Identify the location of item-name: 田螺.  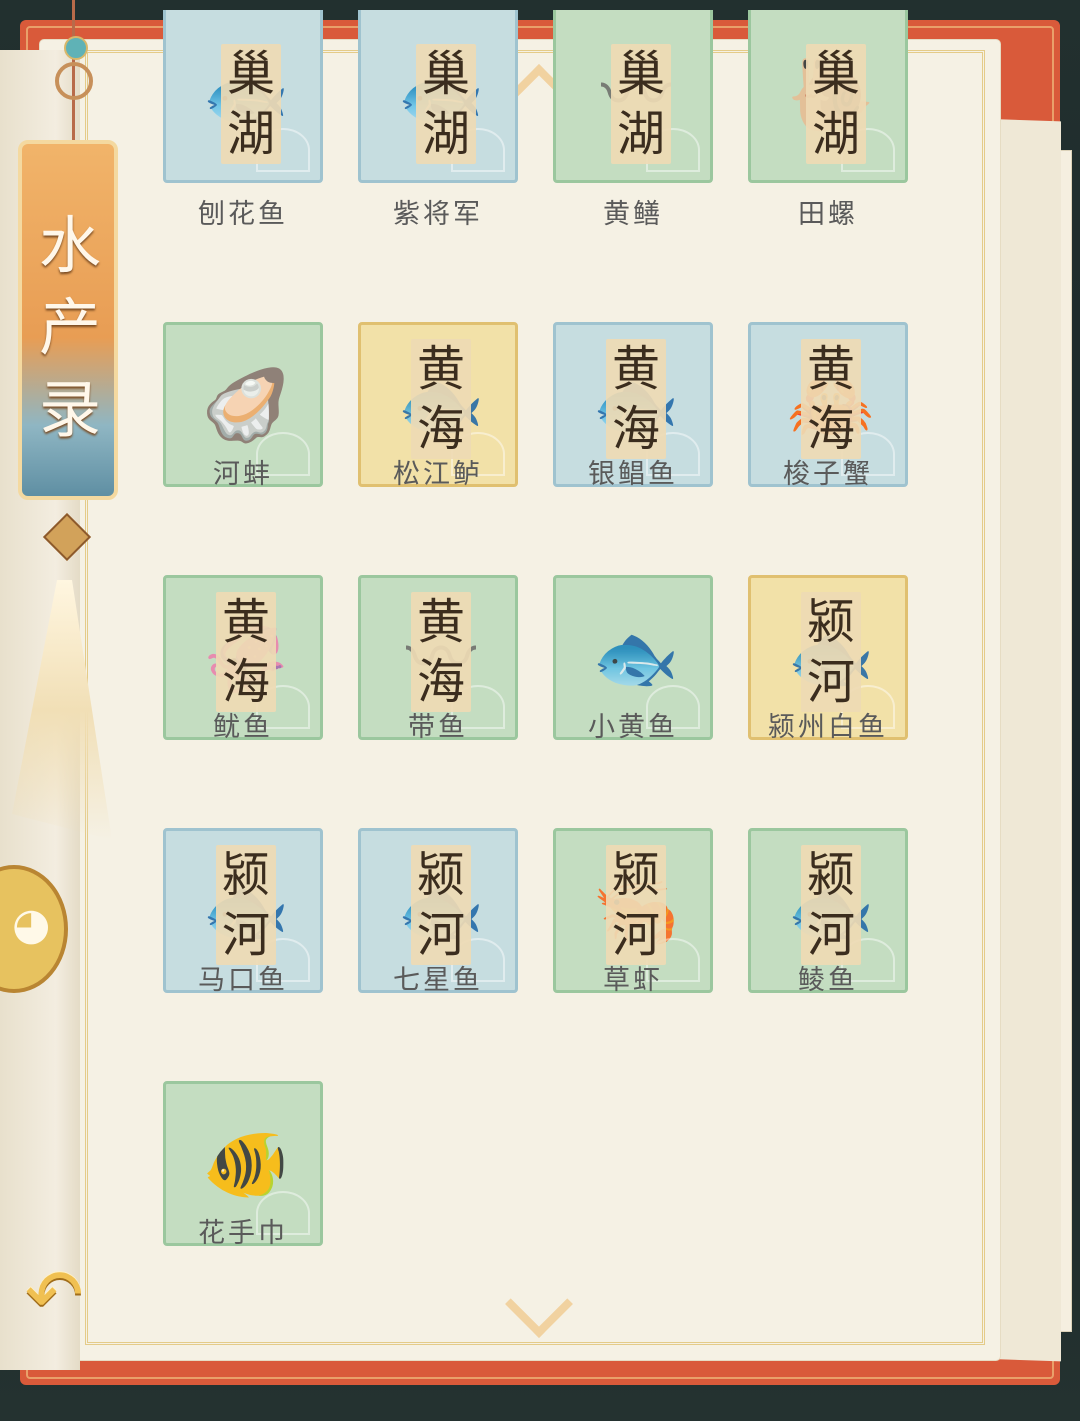
(828, 214).